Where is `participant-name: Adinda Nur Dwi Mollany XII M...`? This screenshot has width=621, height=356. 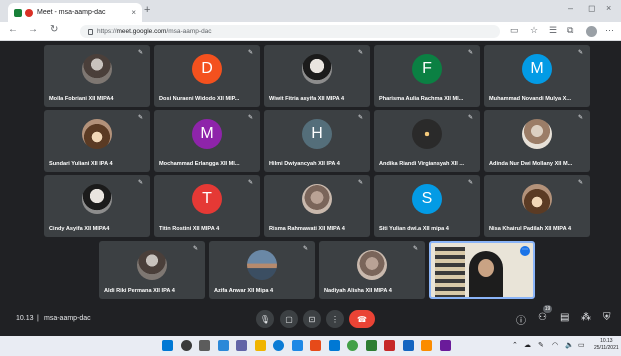 participant-name: Adinda Nur Dwi Mollany XII M... is located at coordinates (531, 164).